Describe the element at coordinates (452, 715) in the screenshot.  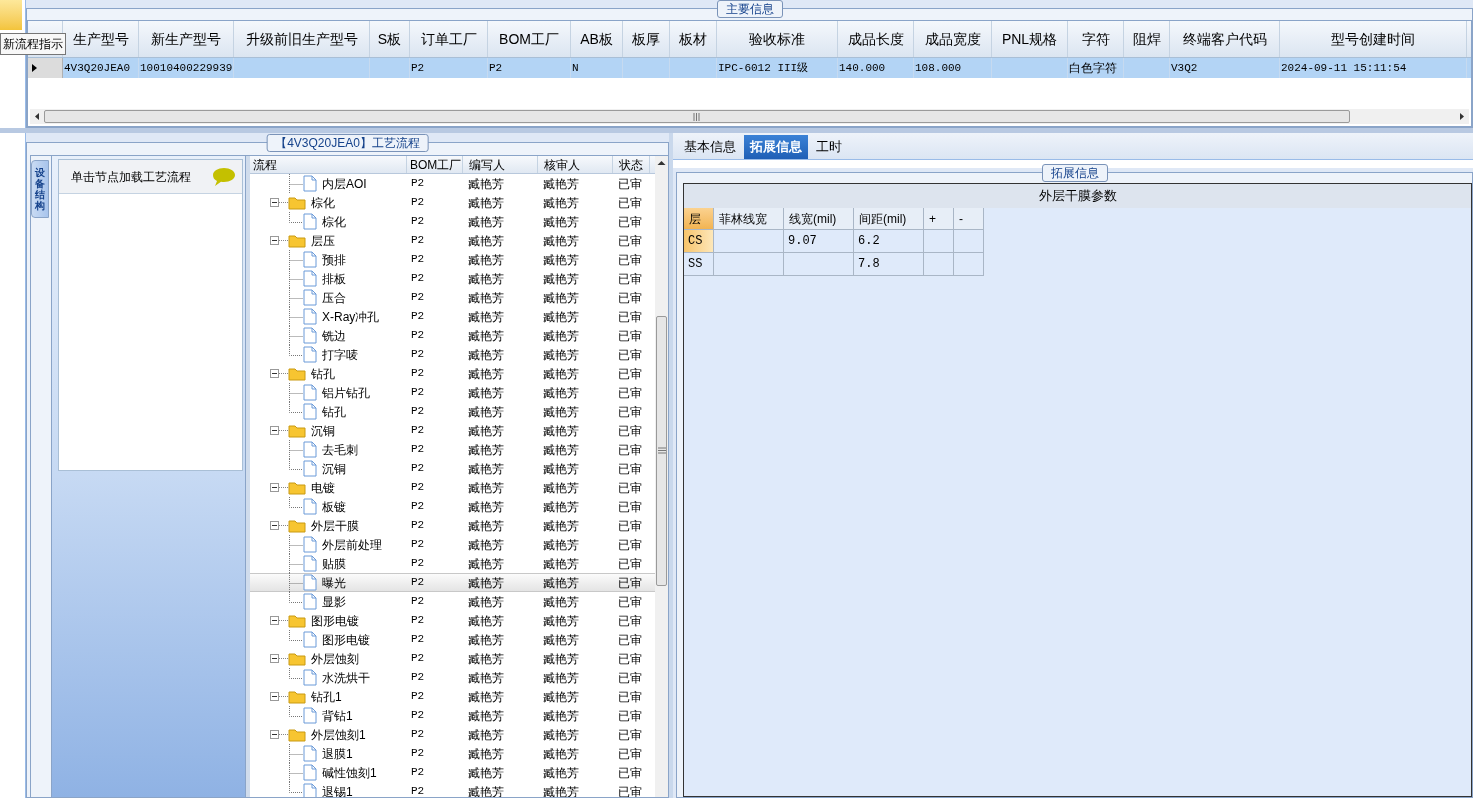
I see `tree-row: 背钻1 P2 臧艳芳 臧艳芳 已审` at that location.